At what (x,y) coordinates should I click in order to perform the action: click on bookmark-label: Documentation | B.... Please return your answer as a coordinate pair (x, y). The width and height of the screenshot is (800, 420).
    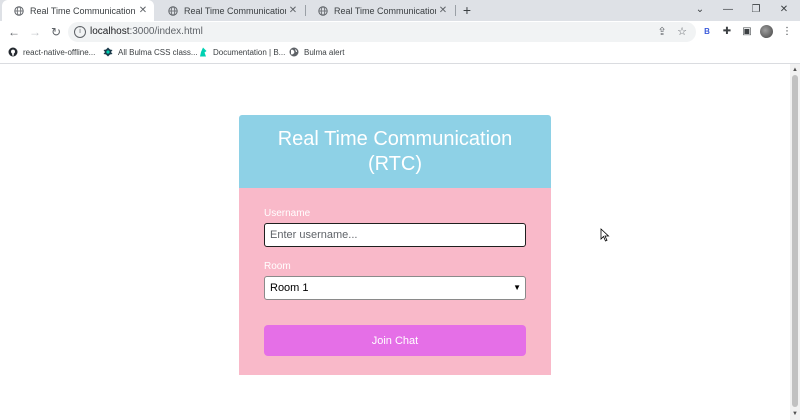
    Looking at the image, I should click on (249, 52).